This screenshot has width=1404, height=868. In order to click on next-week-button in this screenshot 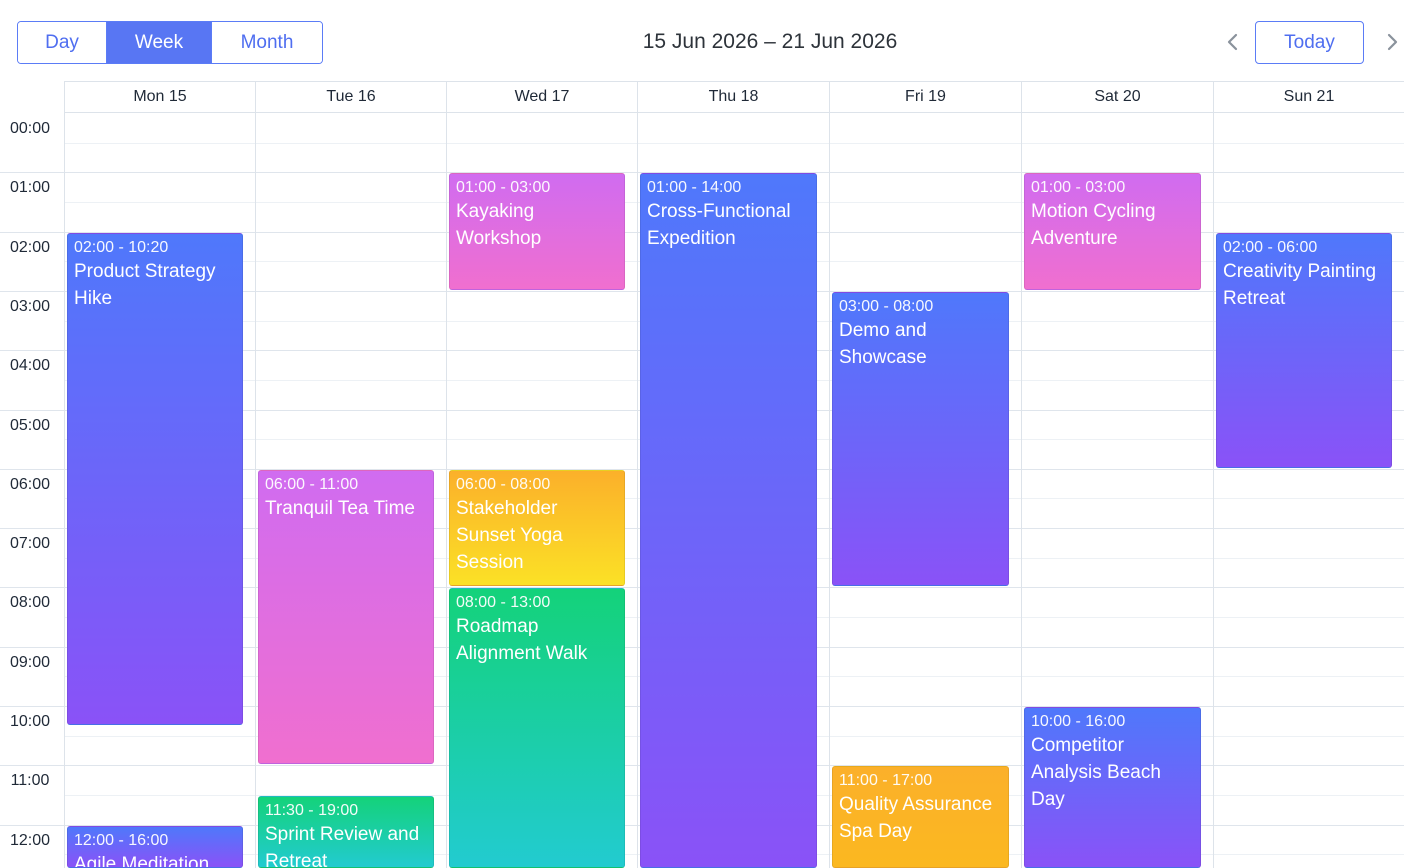, I will do `click(1392, 42)`.